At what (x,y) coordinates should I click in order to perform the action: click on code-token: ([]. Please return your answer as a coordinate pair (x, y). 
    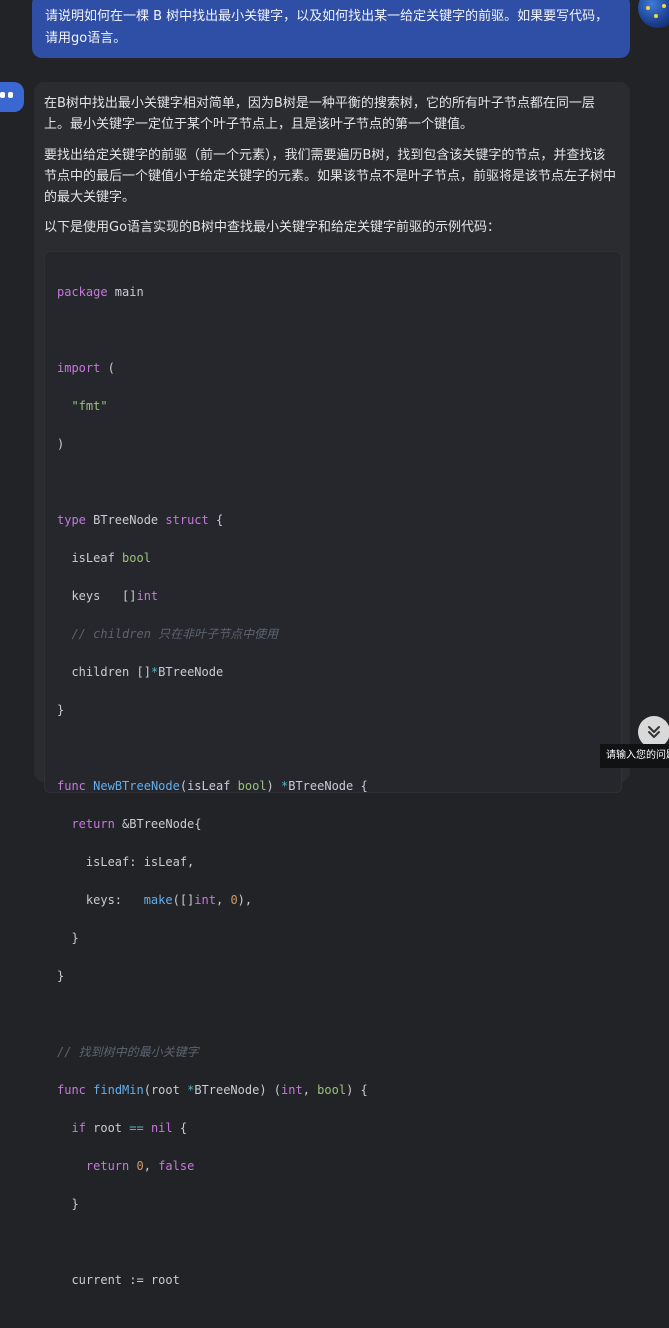
    Looking at the image, I should click on (183, 900).